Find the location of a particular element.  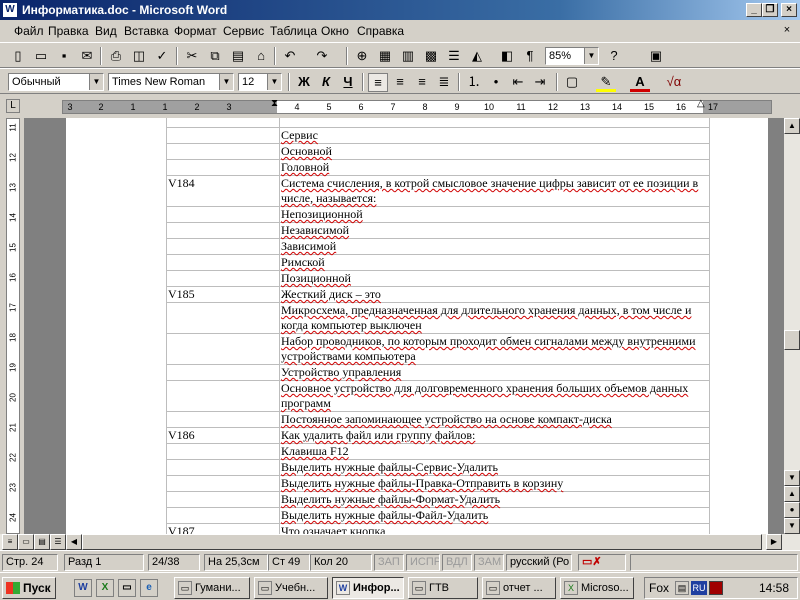

question-id-cell: V185 is located at coordinates (223, 294).